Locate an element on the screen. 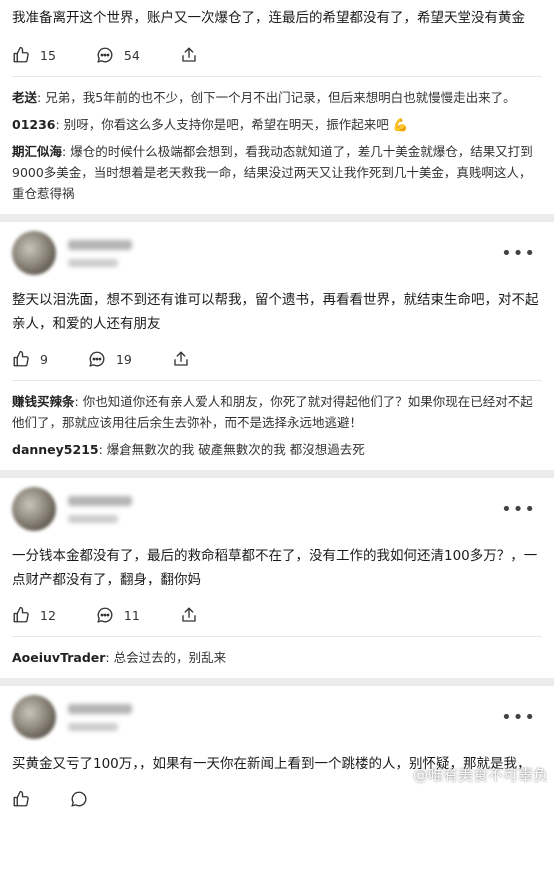 This screenshot has width=554, height=886. comment-button: 11 is located at coordinates (118, 615).